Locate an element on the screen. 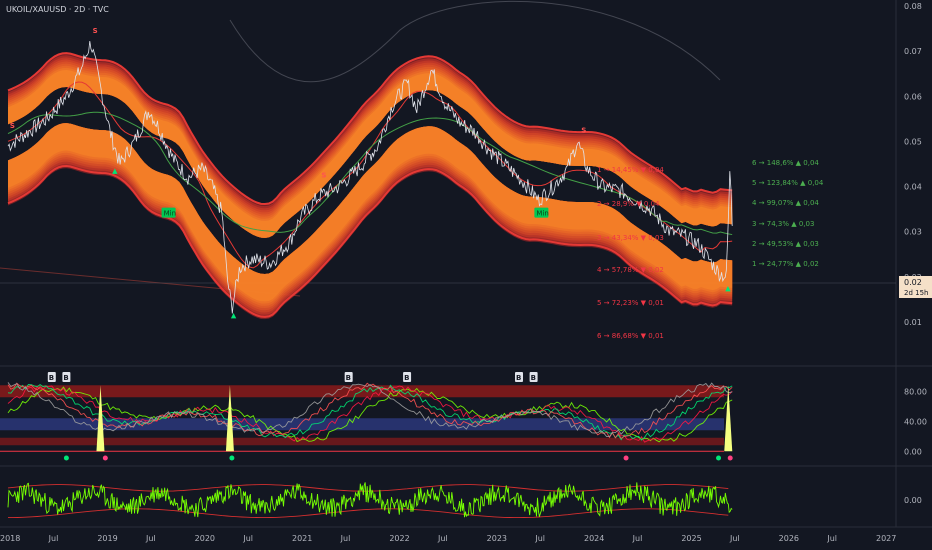  target-up-label: 4 → 99,07% ▲ 0,04 is located at coordinates (785, 203).